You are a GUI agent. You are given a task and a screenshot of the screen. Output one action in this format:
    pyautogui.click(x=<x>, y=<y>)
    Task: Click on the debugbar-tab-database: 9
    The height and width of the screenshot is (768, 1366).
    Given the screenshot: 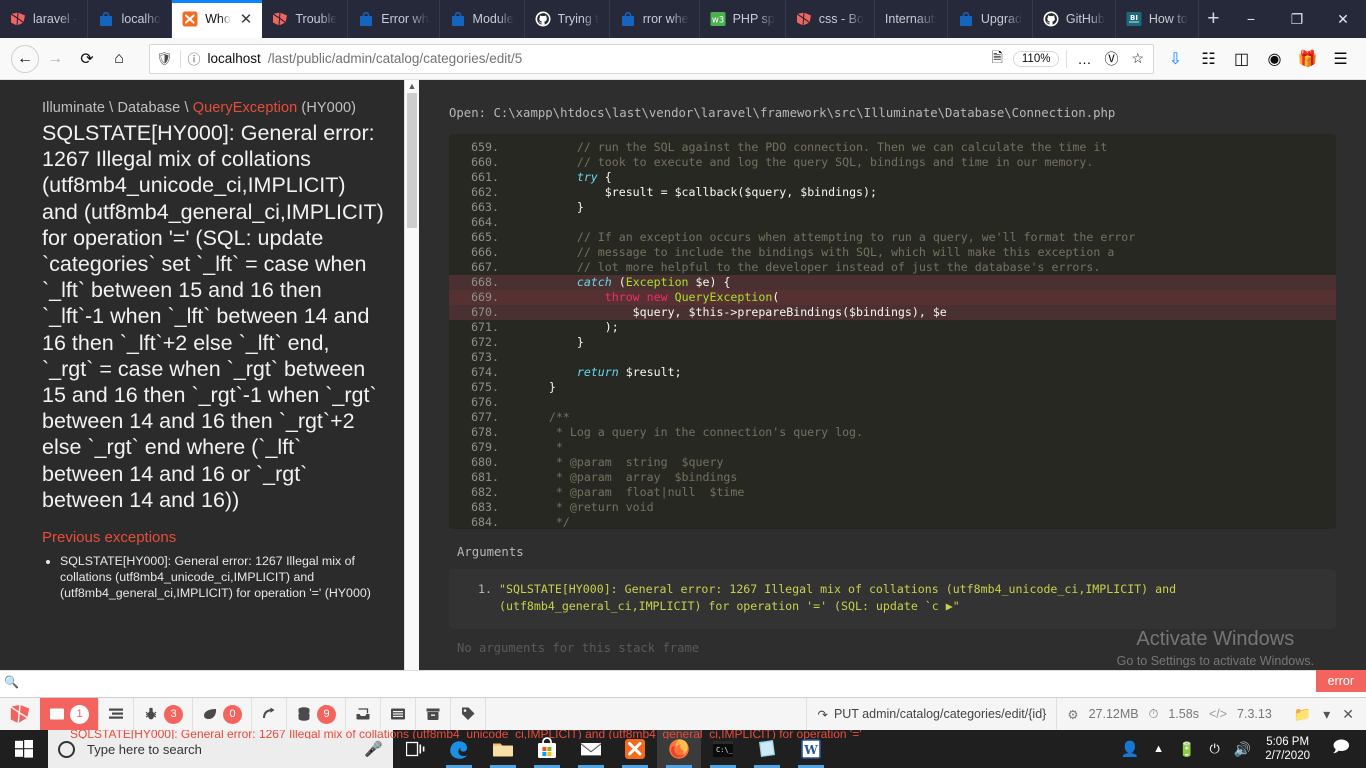 What is the action you would take?
    pyautogui.click(x=316, y=714)
    